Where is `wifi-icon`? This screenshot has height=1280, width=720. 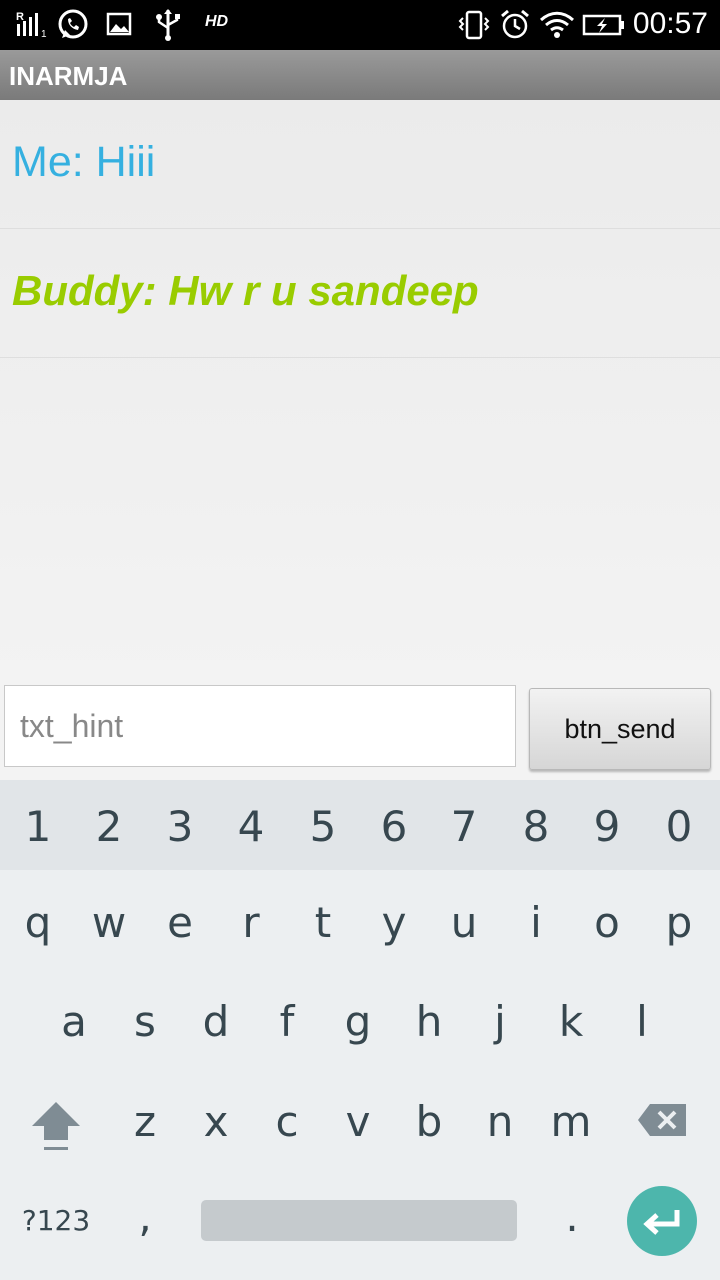 wifi-icon is located at coordinates (557, 25).